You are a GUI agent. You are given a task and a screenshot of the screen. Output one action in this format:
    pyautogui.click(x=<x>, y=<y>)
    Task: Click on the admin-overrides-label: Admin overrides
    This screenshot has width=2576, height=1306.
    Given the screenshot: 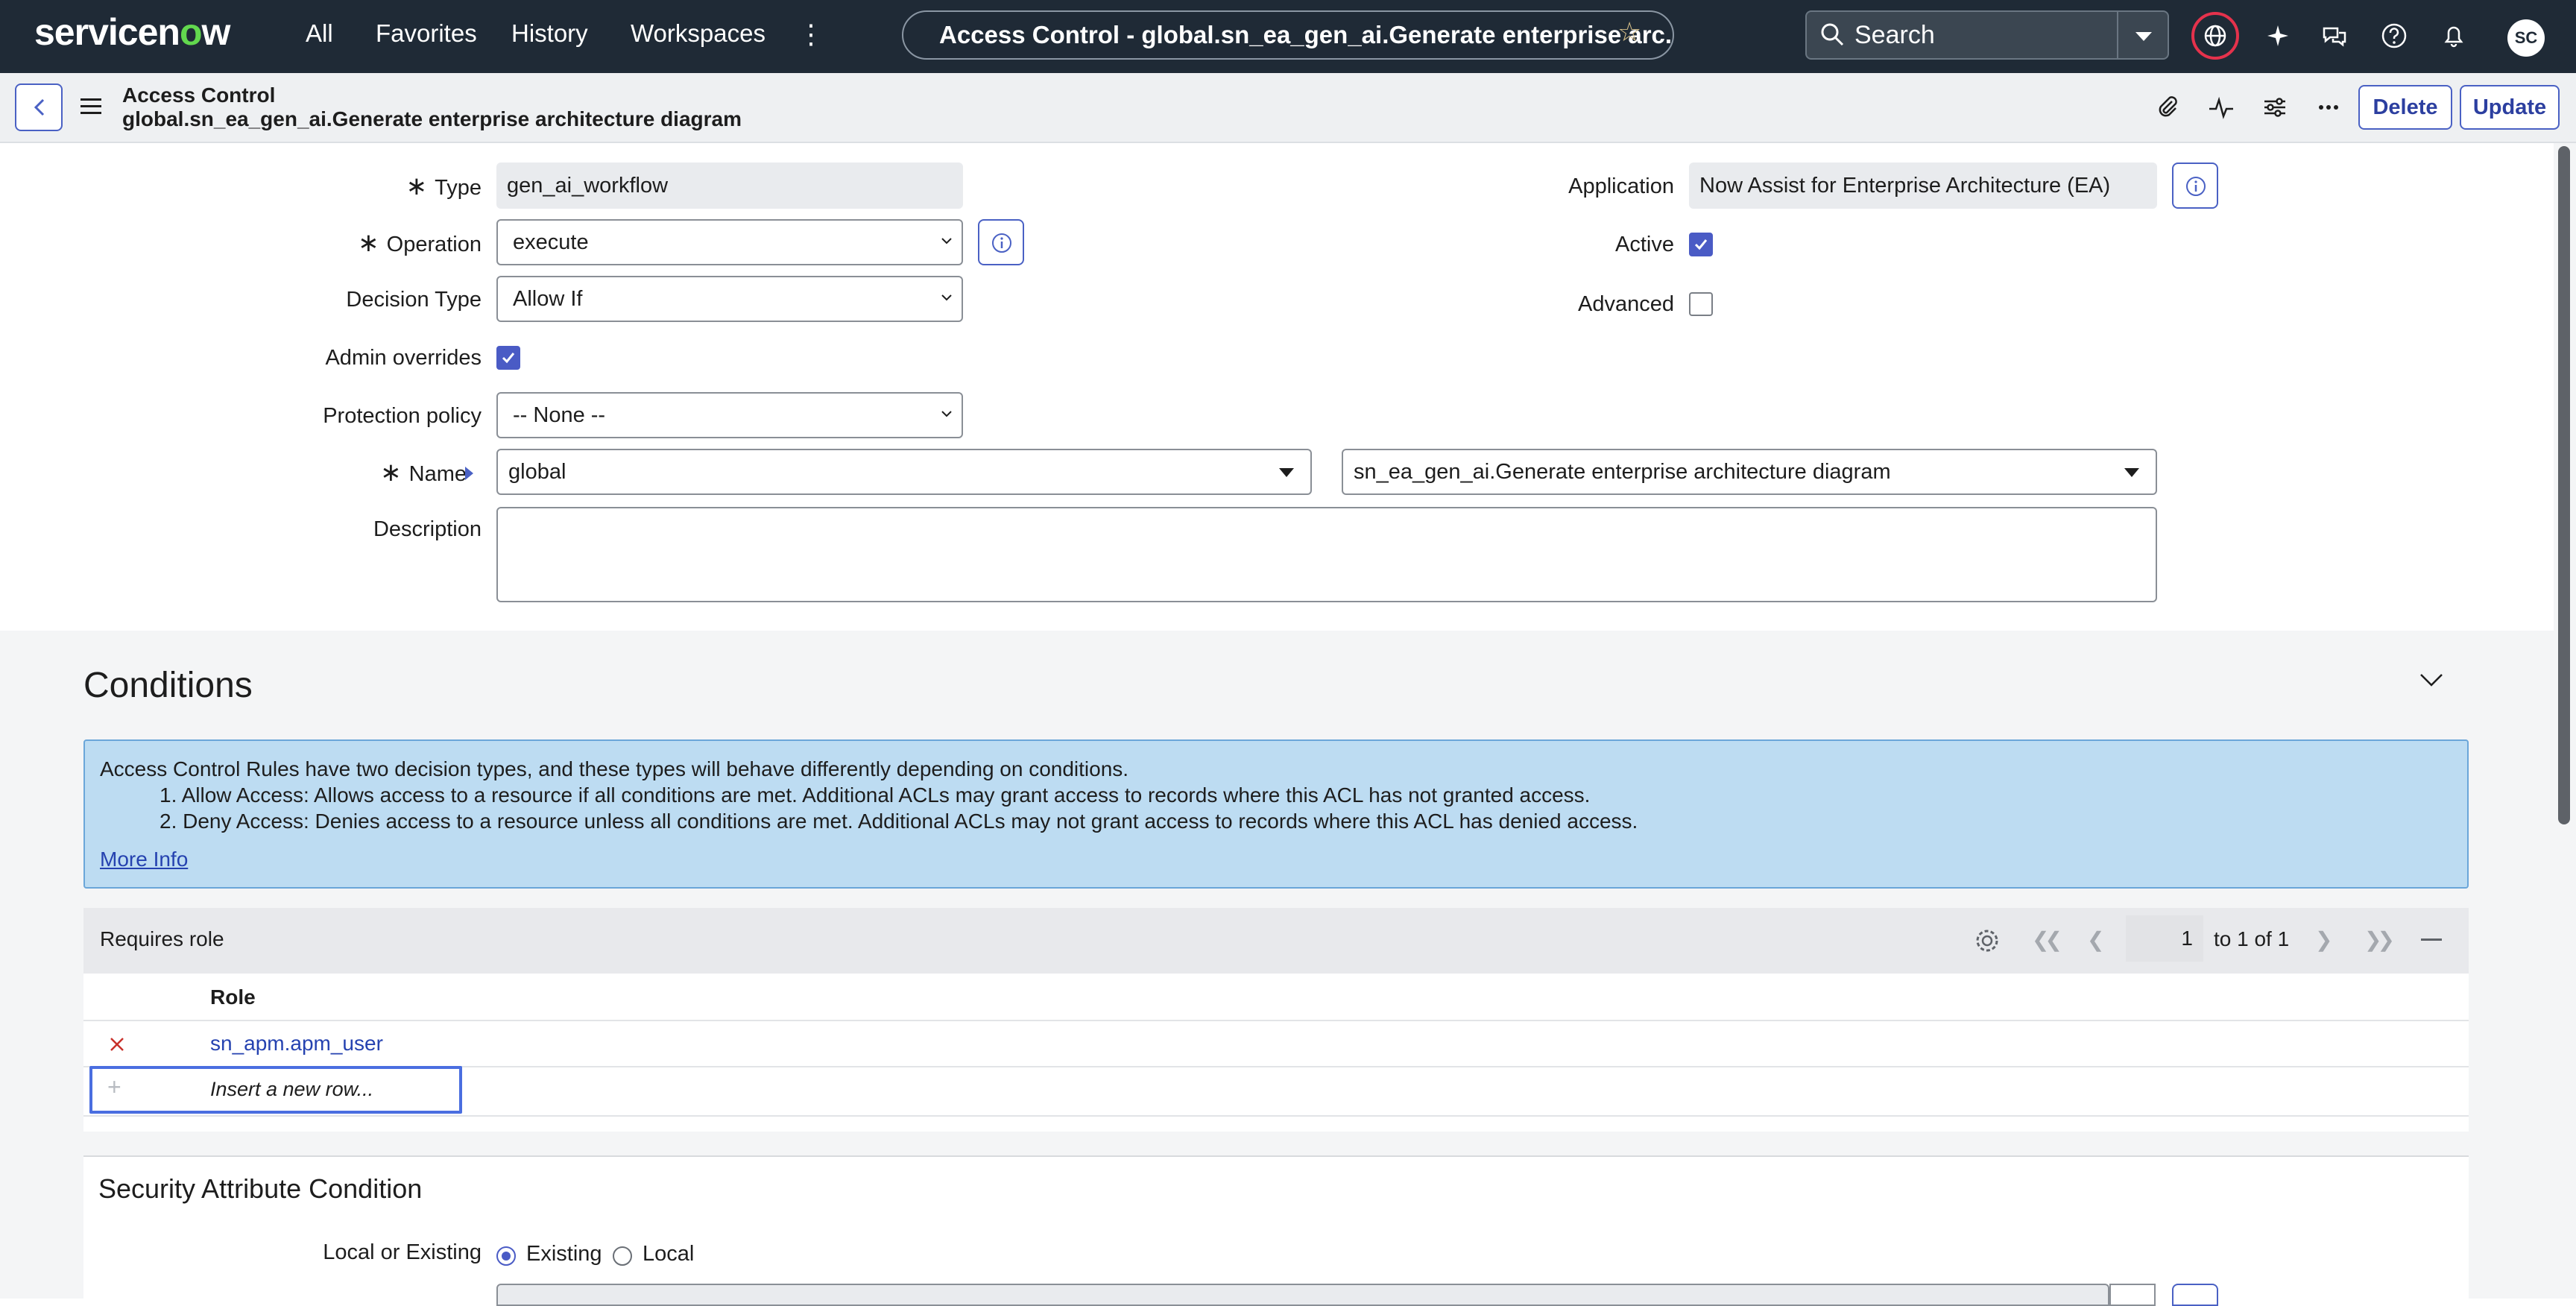 What is the action you would take?
    pyautogui.click(x=403, y=358)
    